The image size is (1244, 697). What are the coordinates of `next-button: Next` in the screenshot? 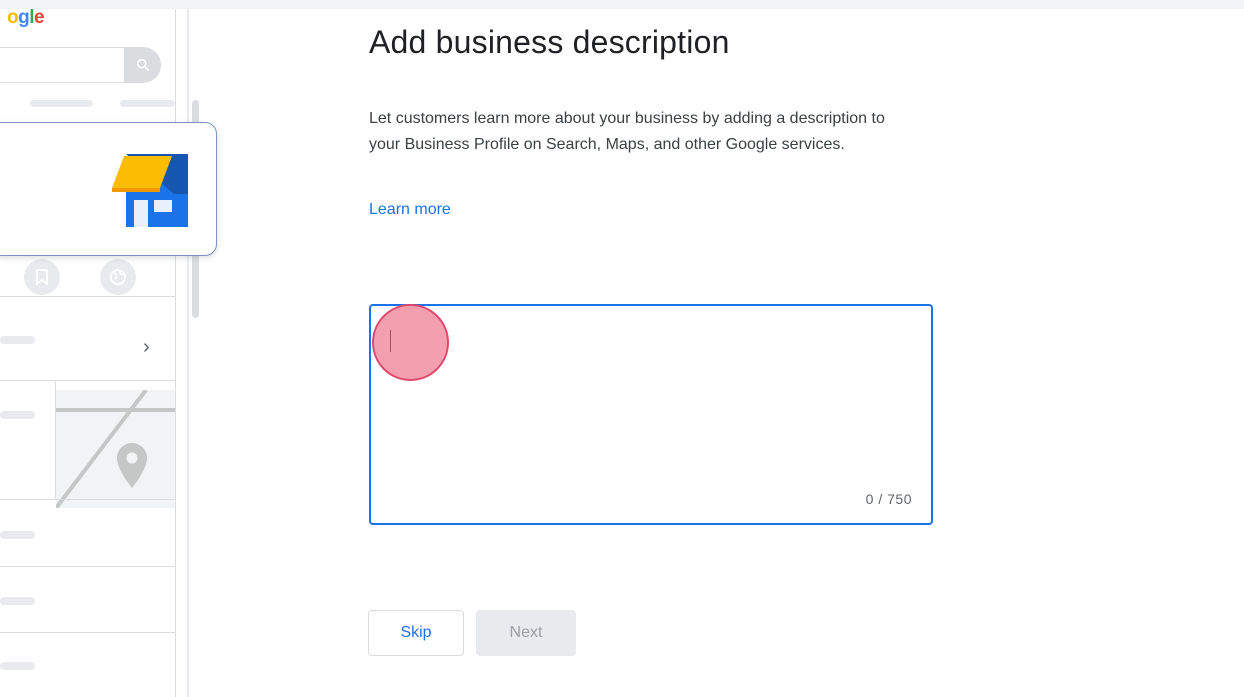 It's located at (526, 633).